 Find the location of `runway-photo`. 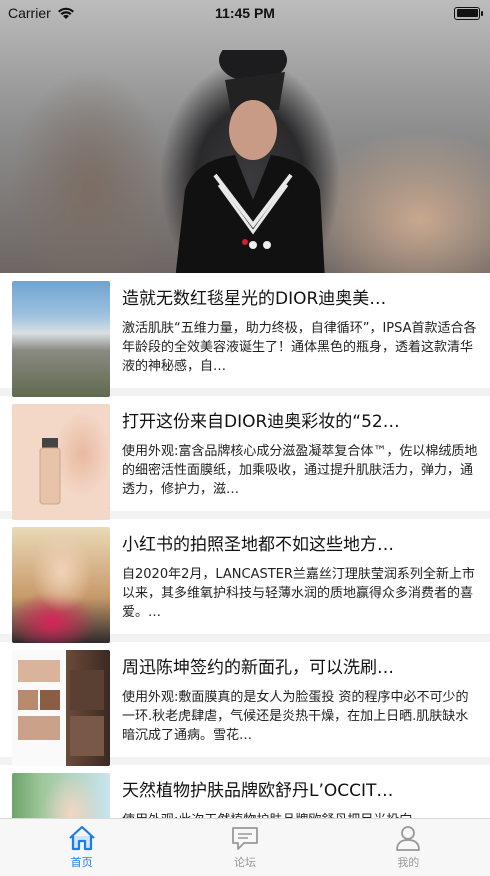

runway-photo is located at coordinates (250, 161).